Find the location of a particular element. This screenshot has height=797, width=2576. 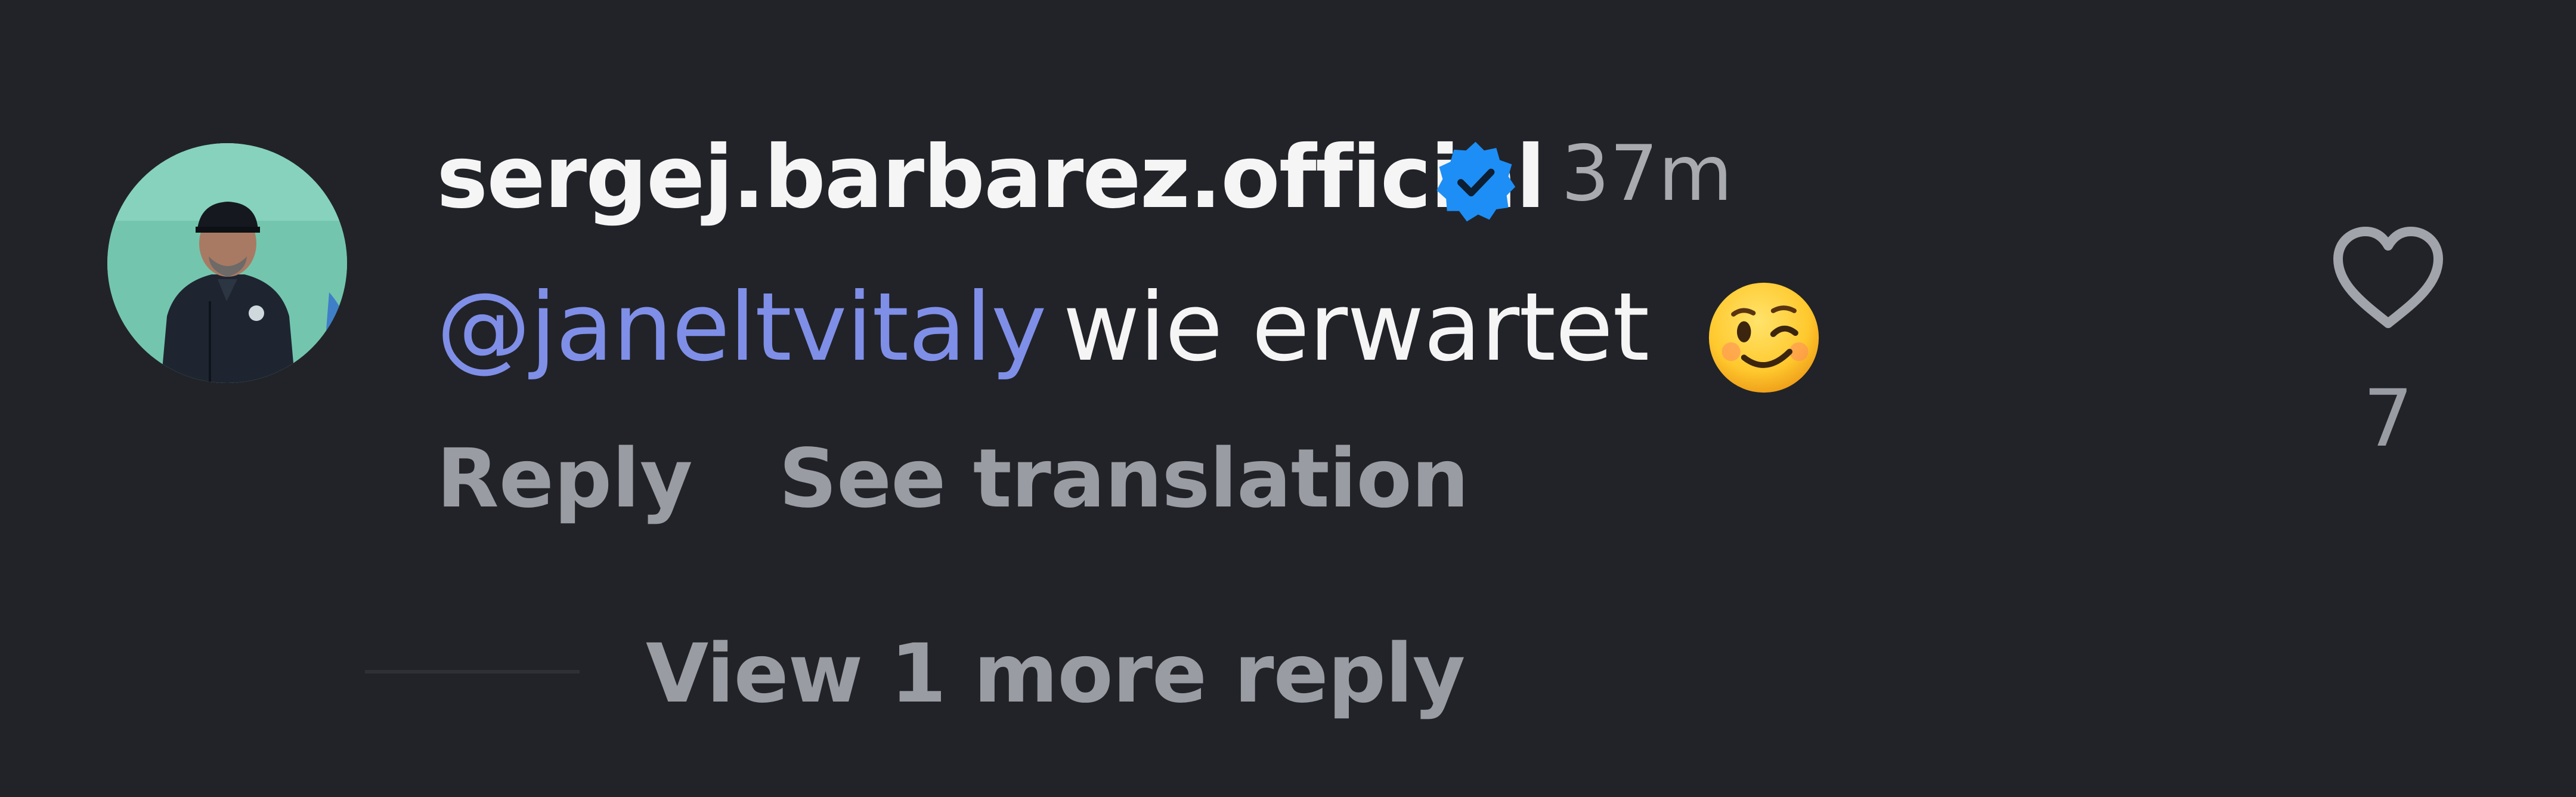

replies-divider is located at coordinates (473, 672).